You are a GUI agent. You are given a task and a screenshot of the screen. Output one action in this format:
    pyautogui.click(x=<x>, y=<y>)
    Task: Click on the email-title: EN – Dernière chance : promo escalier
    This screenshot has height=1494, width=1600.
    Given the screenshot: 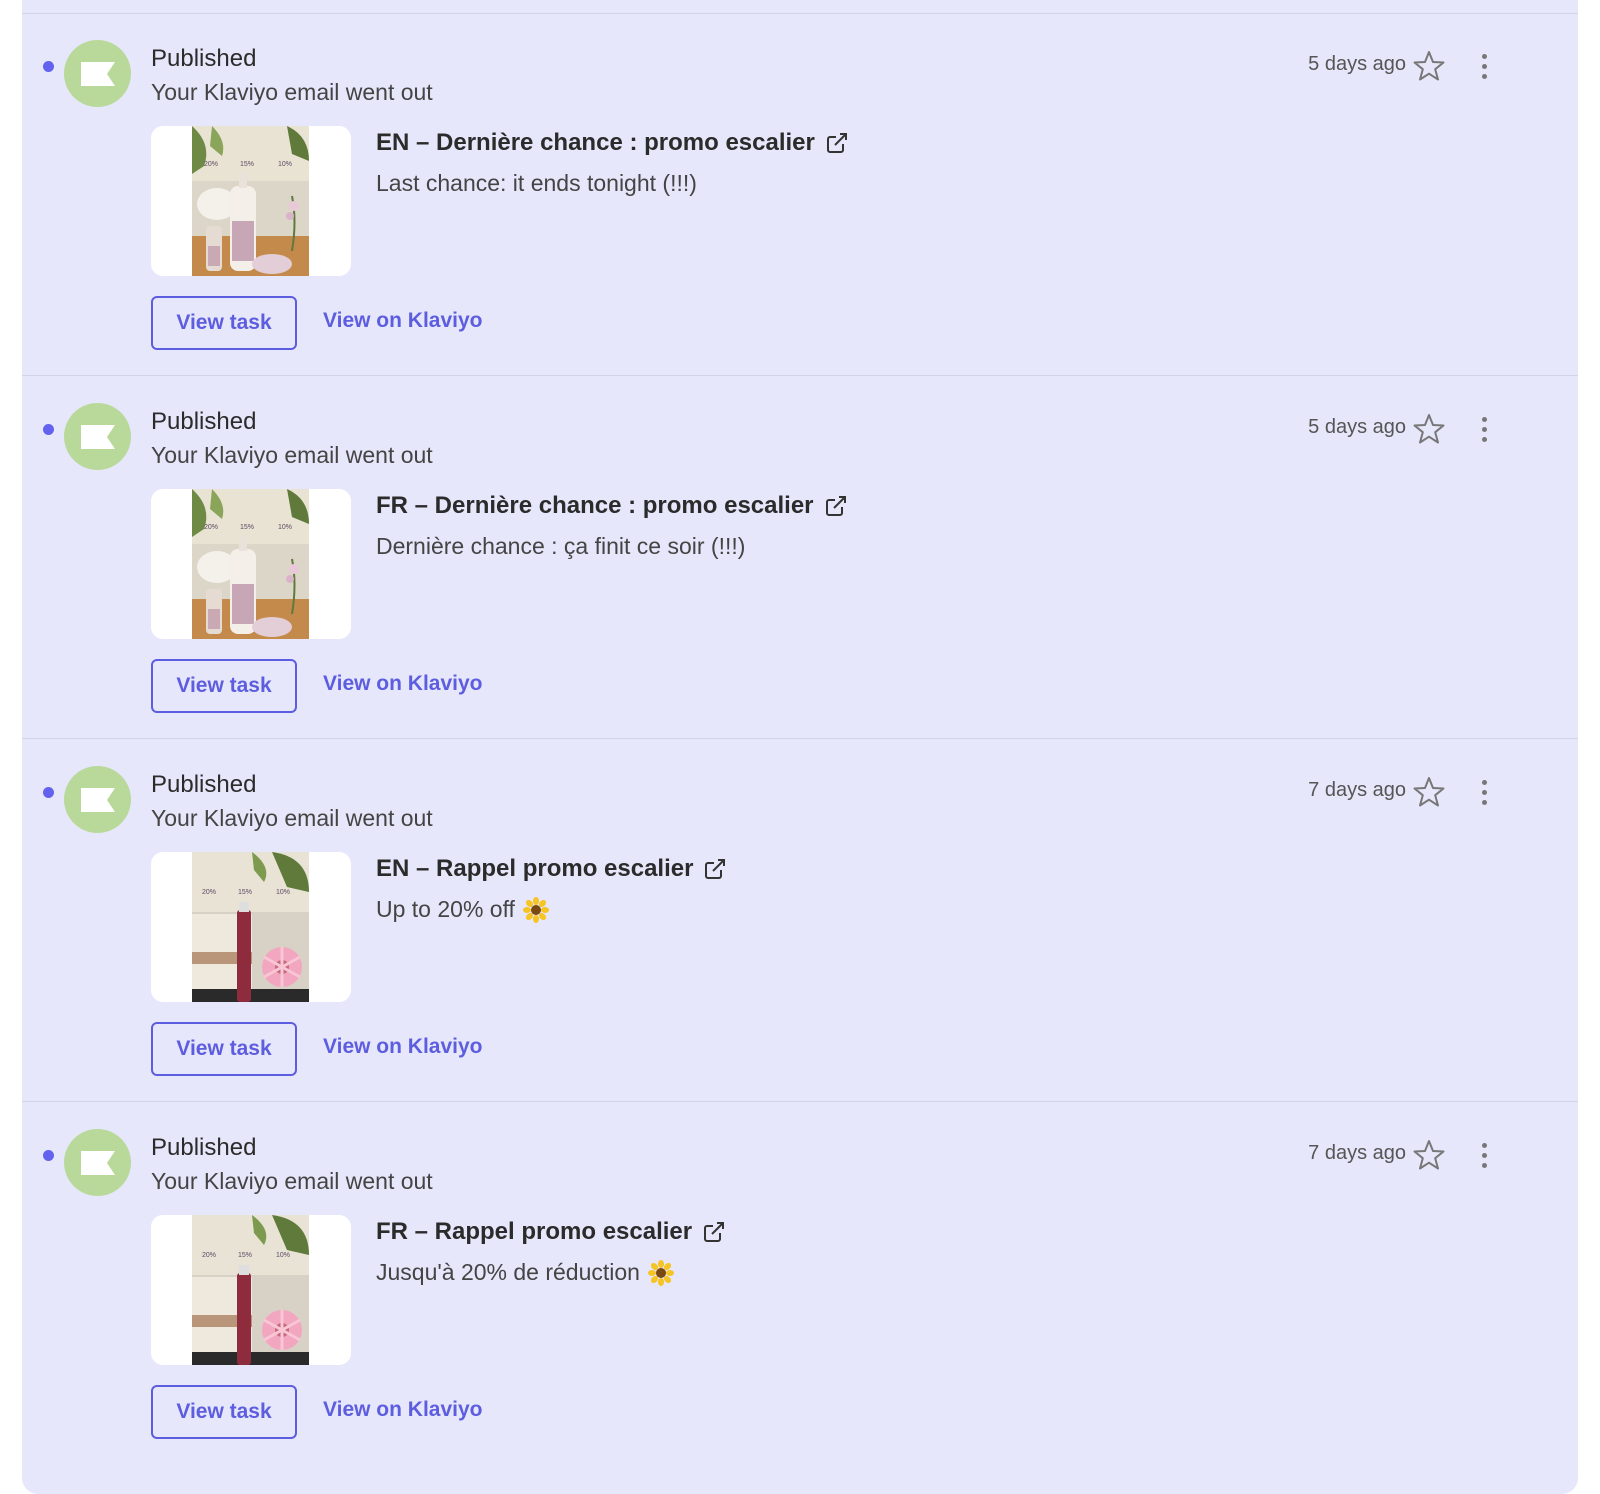 What is the action you would take?
    pyautogui.click(x=595, y=142)
    